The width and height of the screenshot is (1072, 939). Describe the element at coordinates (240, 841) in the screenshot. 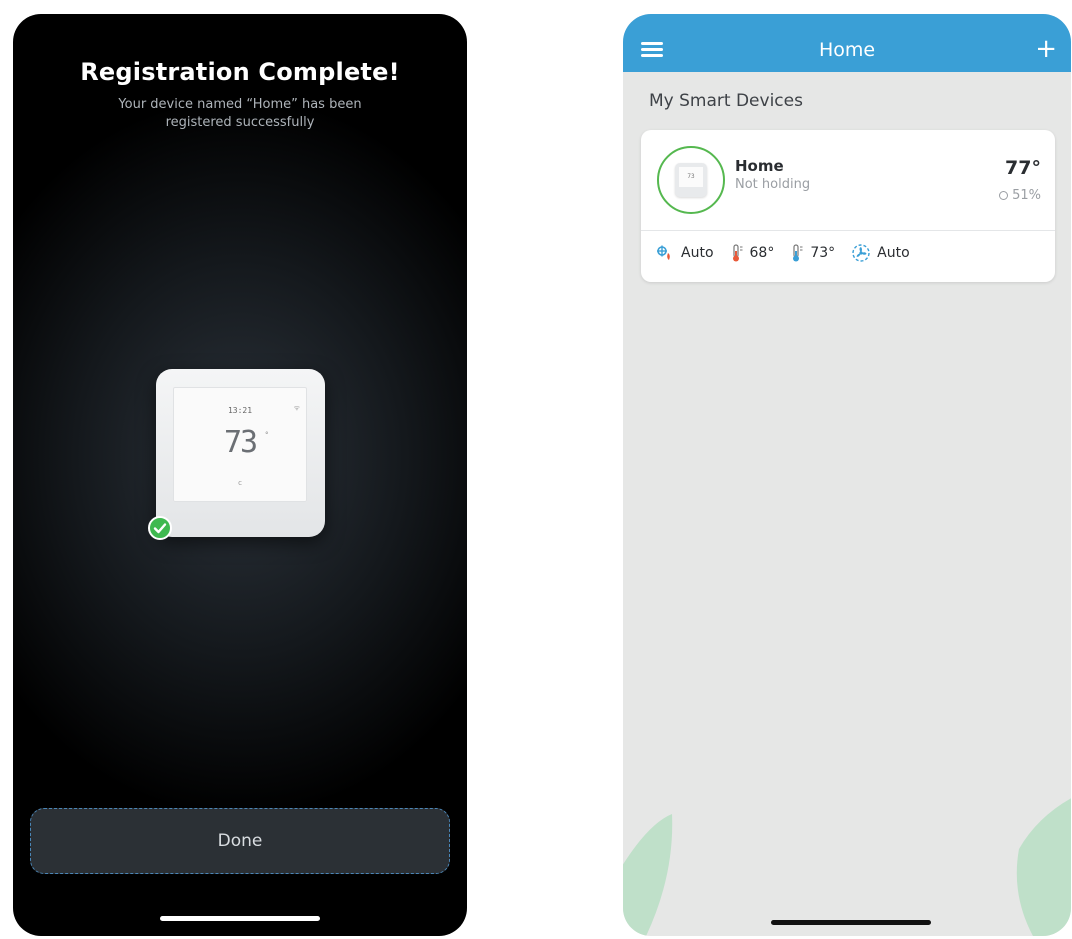

I see `done-button: Done` at that location.